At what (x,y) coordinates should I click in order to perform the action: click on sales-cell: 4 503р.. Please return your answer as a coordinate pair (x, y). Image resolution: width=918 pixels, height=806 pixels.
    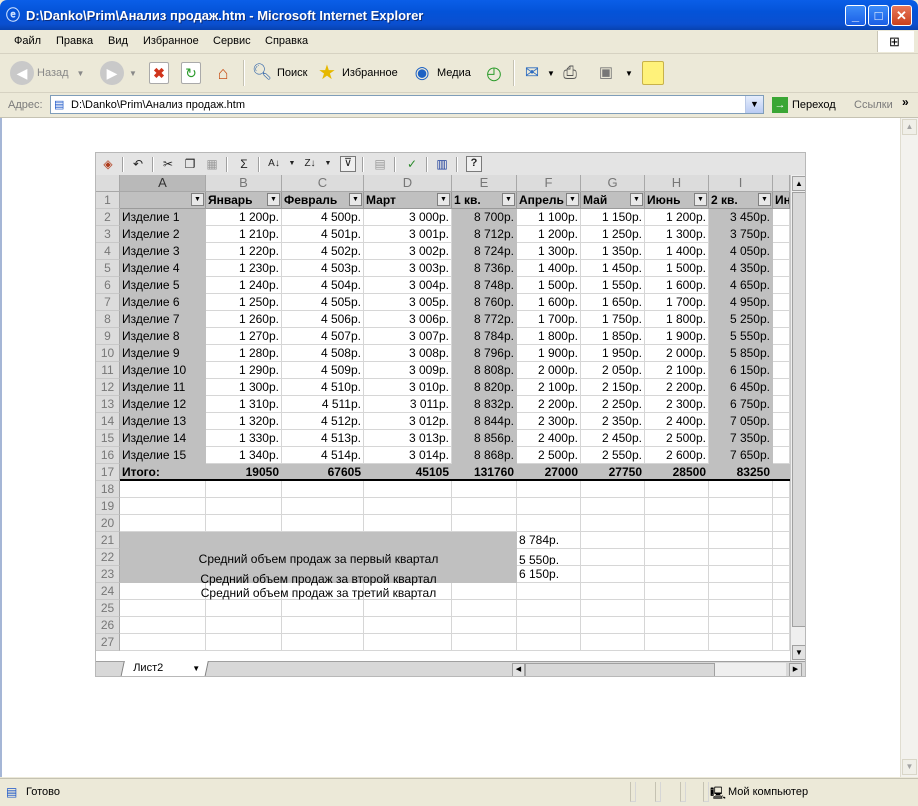
    Looking at the image, I should click on (323, 268).